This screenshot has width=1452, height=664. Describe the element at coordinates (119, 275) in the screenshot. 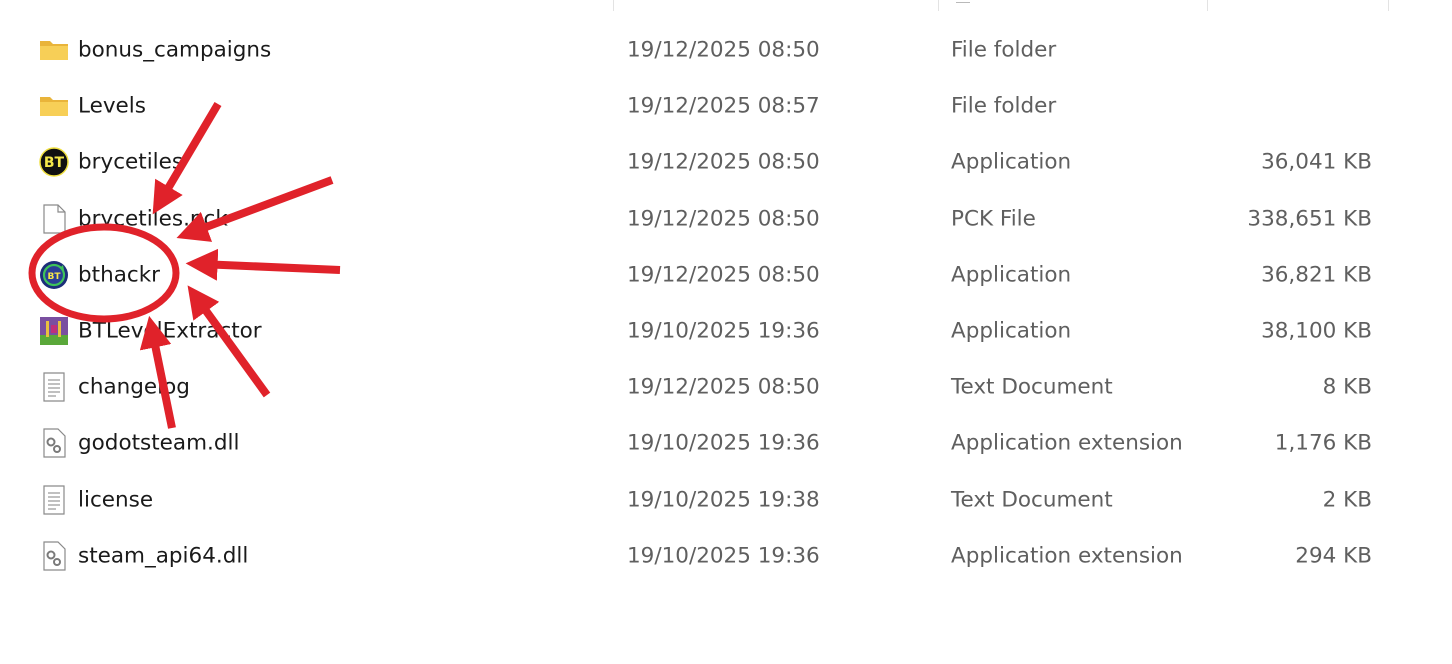

I see `file-name: bthackr` at that location.